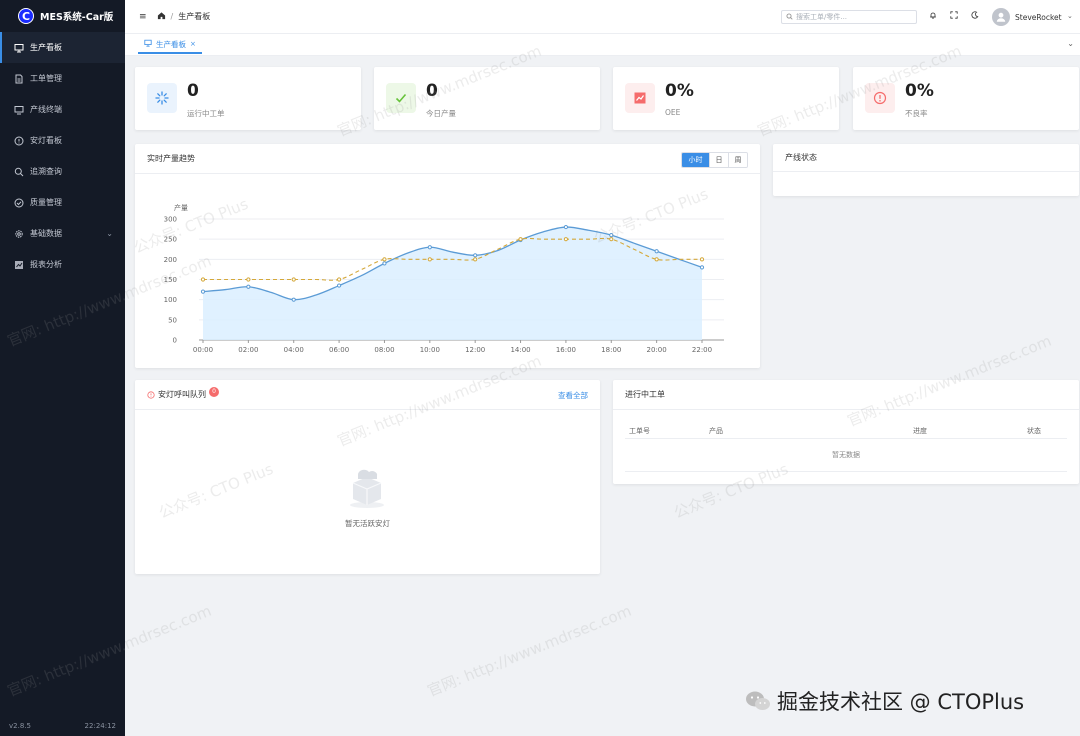  I want to click on brand: C MES系统-Car版, so click(62, 16).